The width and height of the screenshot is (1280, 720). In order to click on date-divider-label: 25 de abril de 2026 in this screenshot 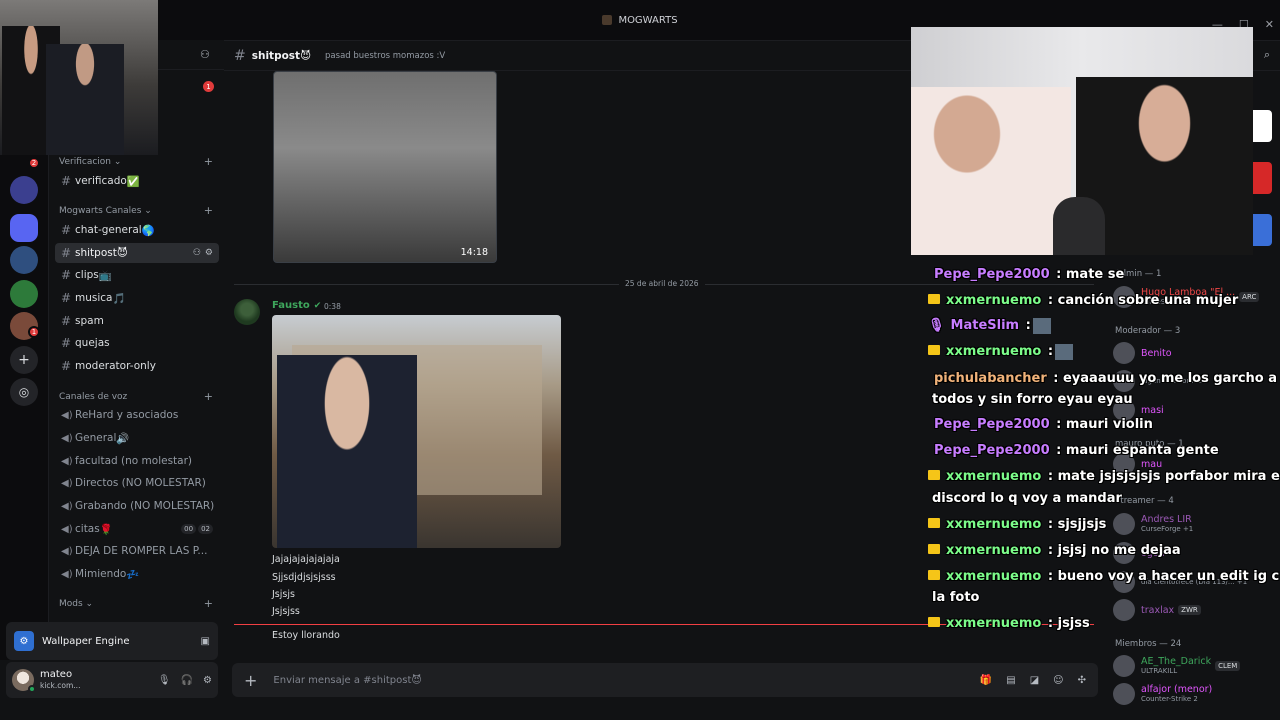, I will do `click(662, 283)`.